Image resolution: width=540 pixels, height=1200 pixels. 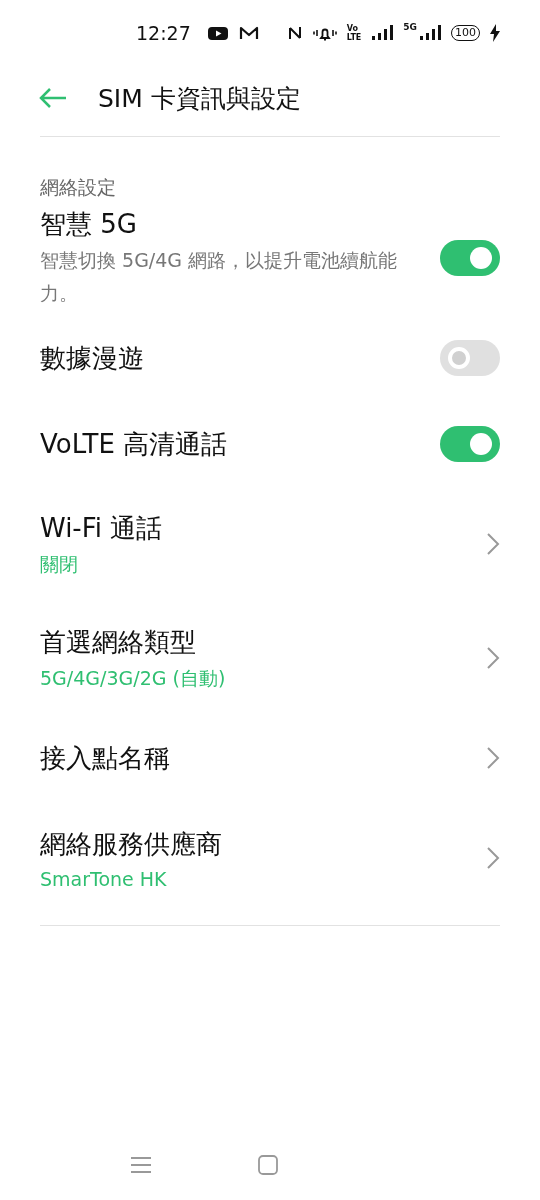 I want to click on setting-value: 關閉, so click(x=59, y=564).